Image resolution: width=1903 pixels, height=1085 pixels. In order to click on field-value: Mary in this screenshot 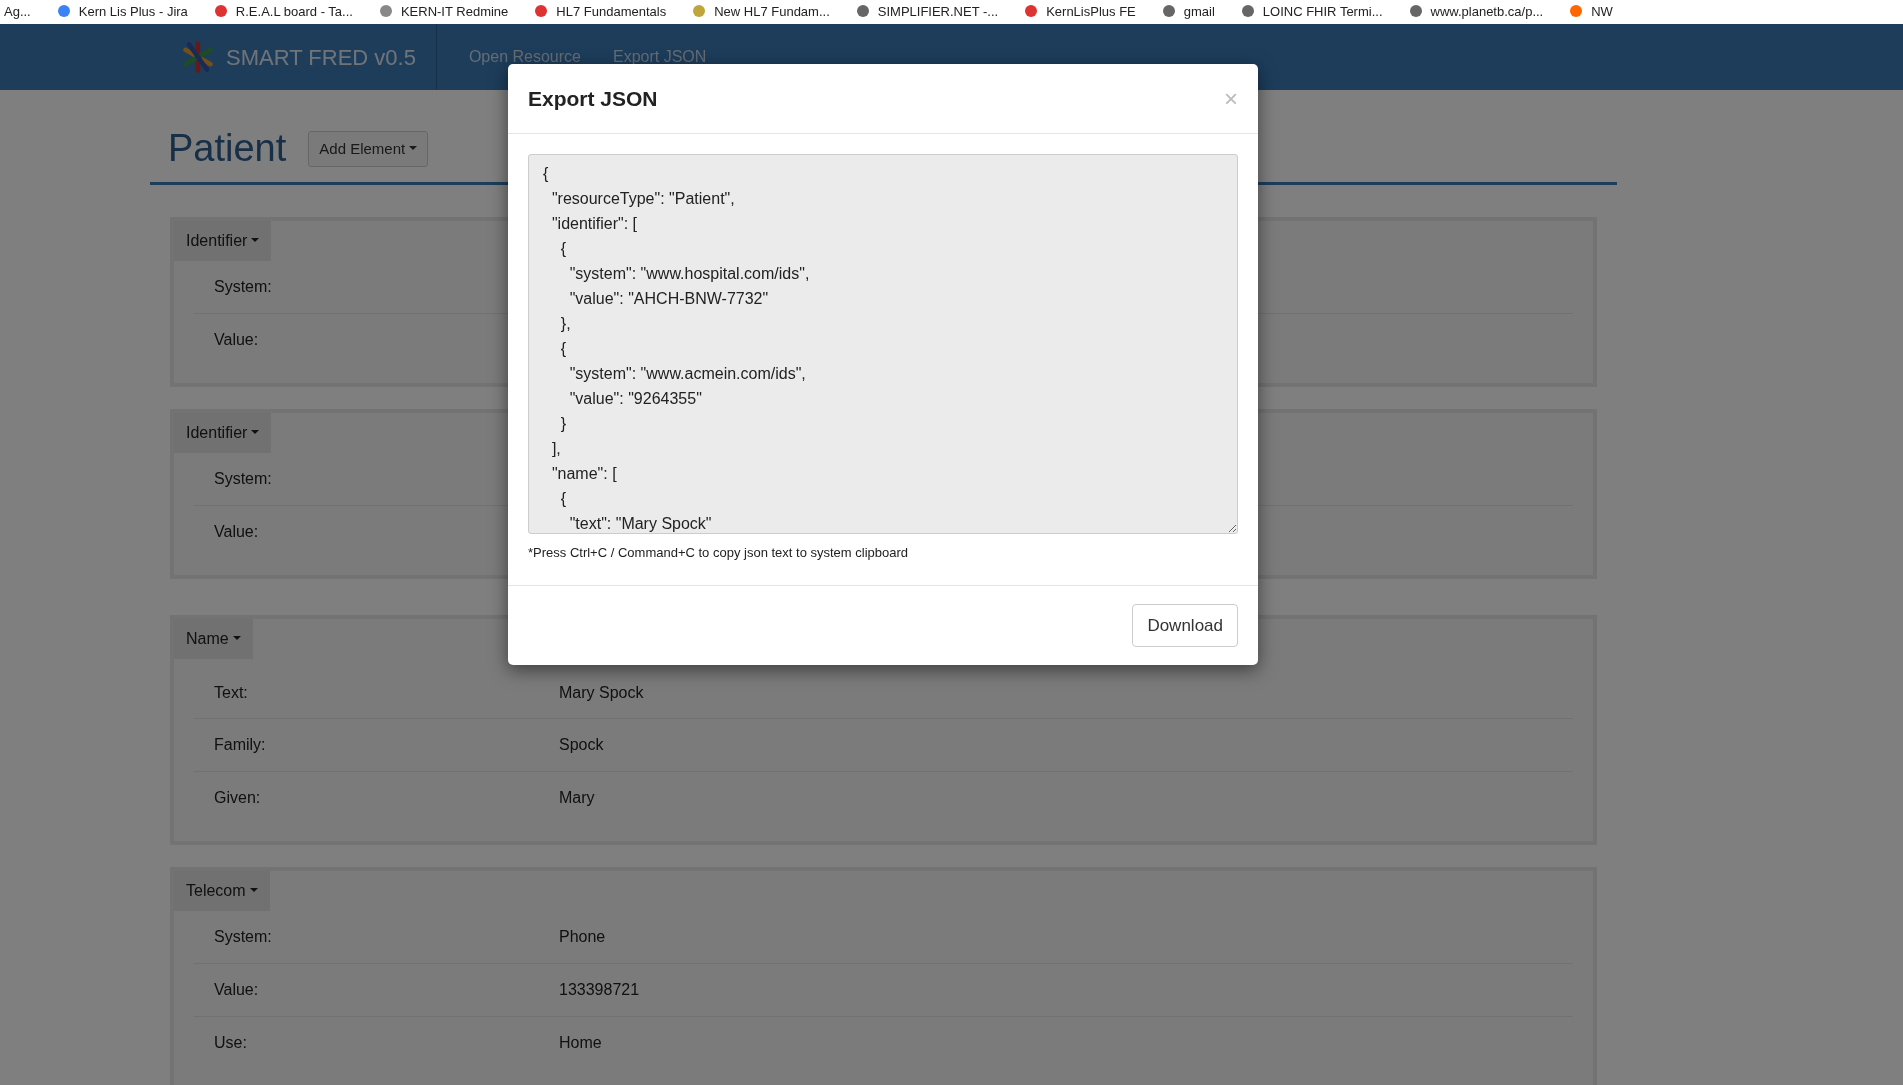, I will do `click(577, 798)`.